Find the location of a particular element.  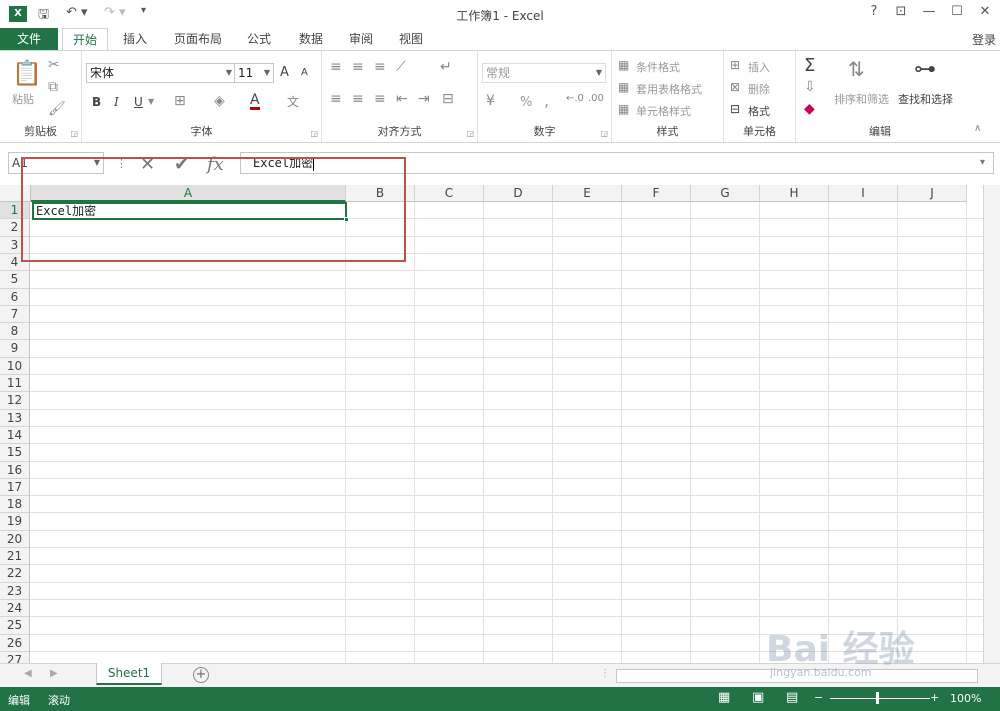

wrap-text-icon: ↵ is located at coordinates (446, 67).